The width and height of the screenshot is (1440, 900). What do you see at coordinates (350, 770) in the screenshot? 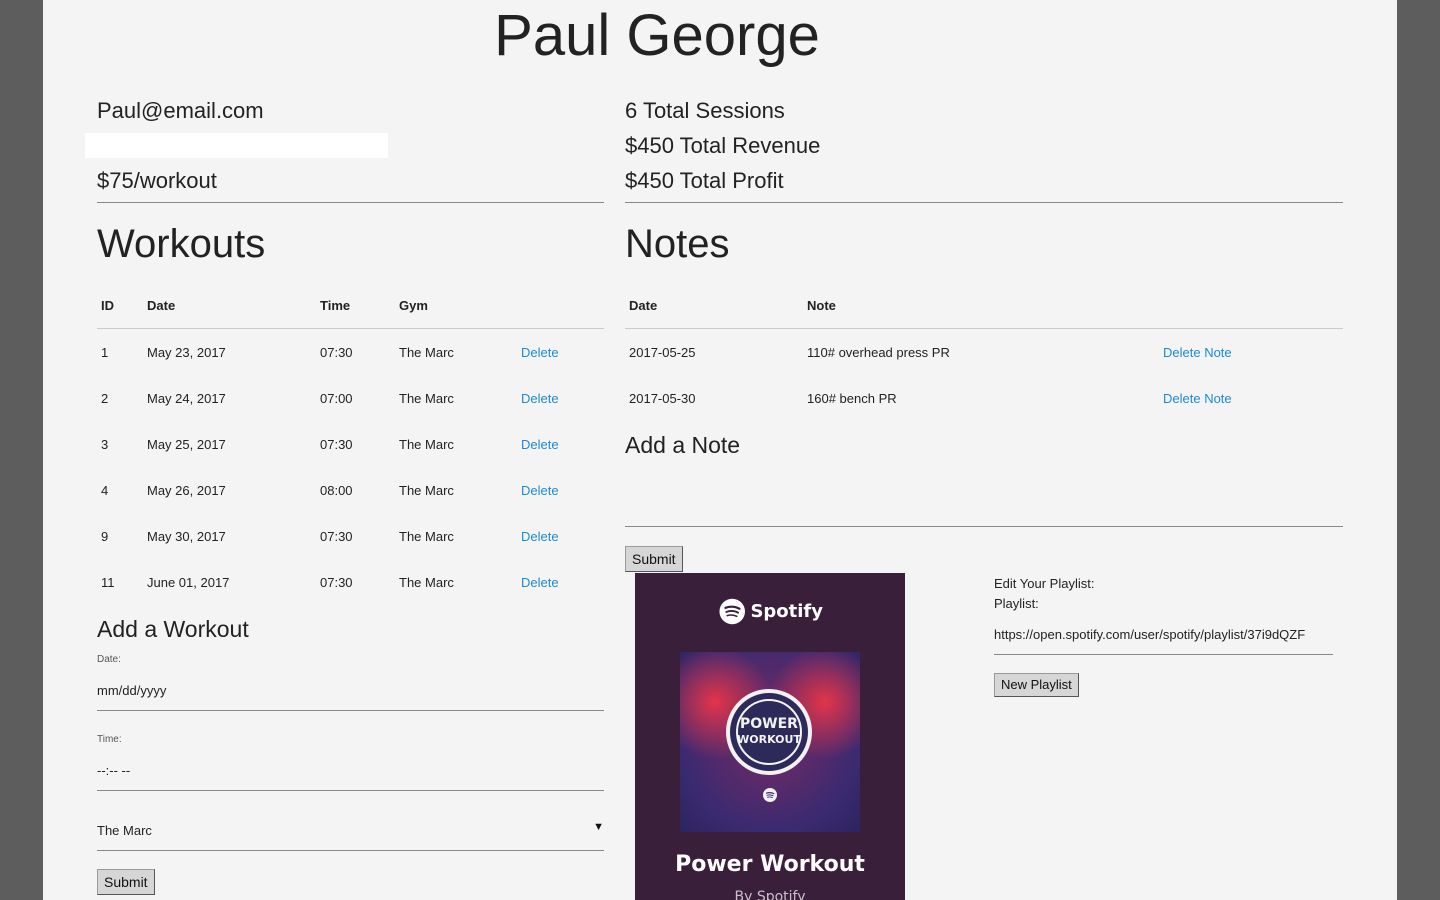
I see `time-input: --:-- --` at bounding box center [350, 770].